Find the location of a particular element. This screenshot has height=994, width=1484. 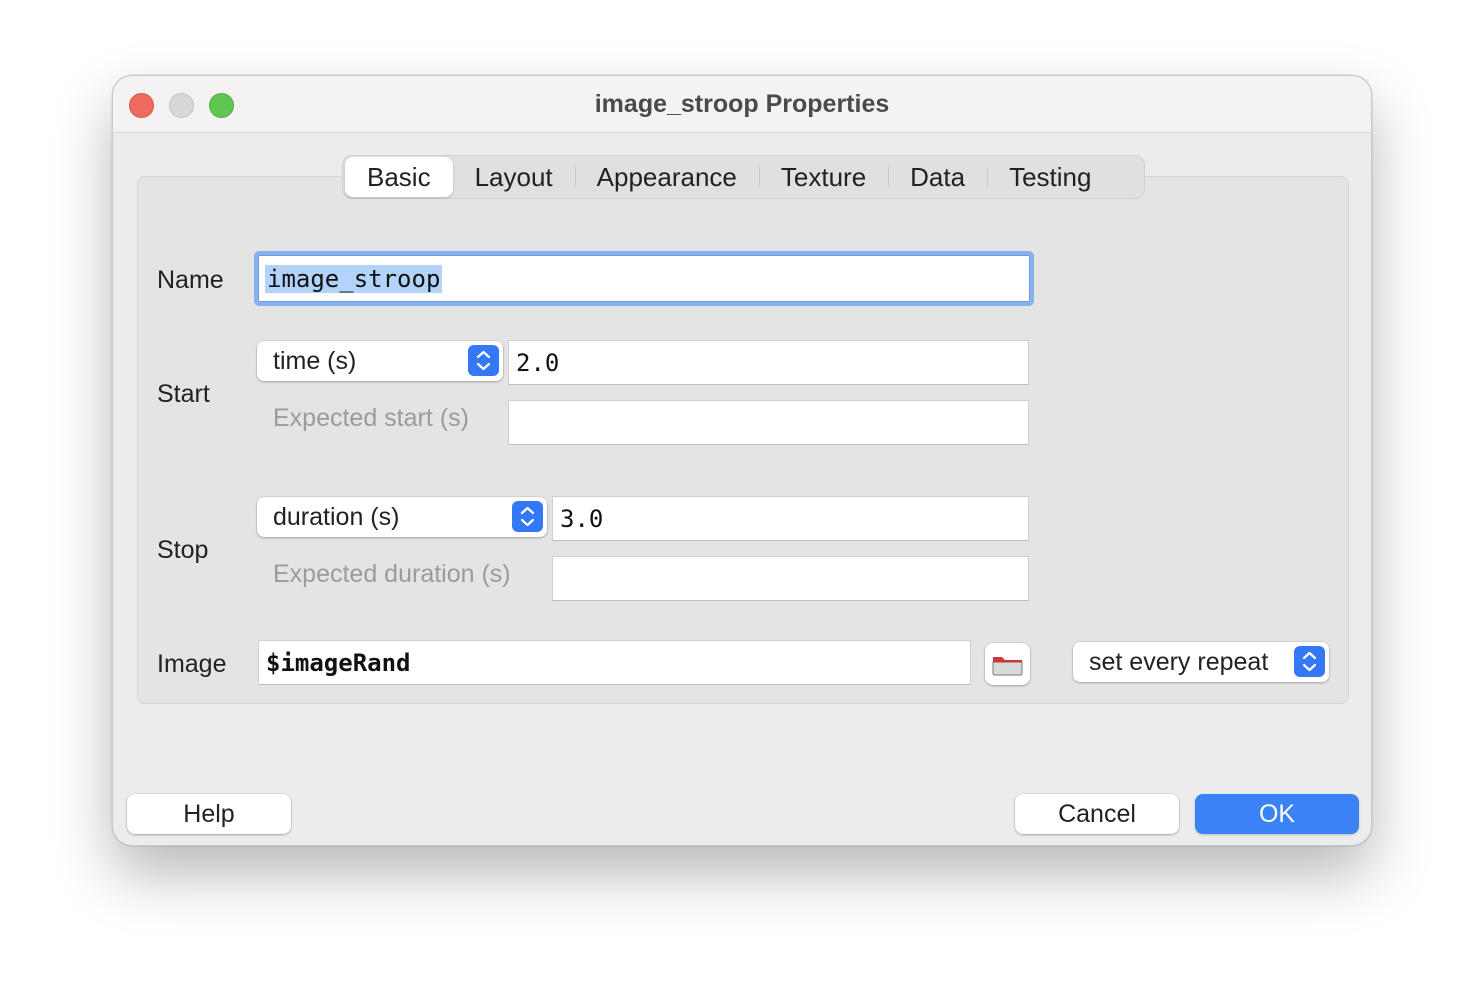

expected-duration-label: Expected duration (s) is located at coordinates (392, 574).